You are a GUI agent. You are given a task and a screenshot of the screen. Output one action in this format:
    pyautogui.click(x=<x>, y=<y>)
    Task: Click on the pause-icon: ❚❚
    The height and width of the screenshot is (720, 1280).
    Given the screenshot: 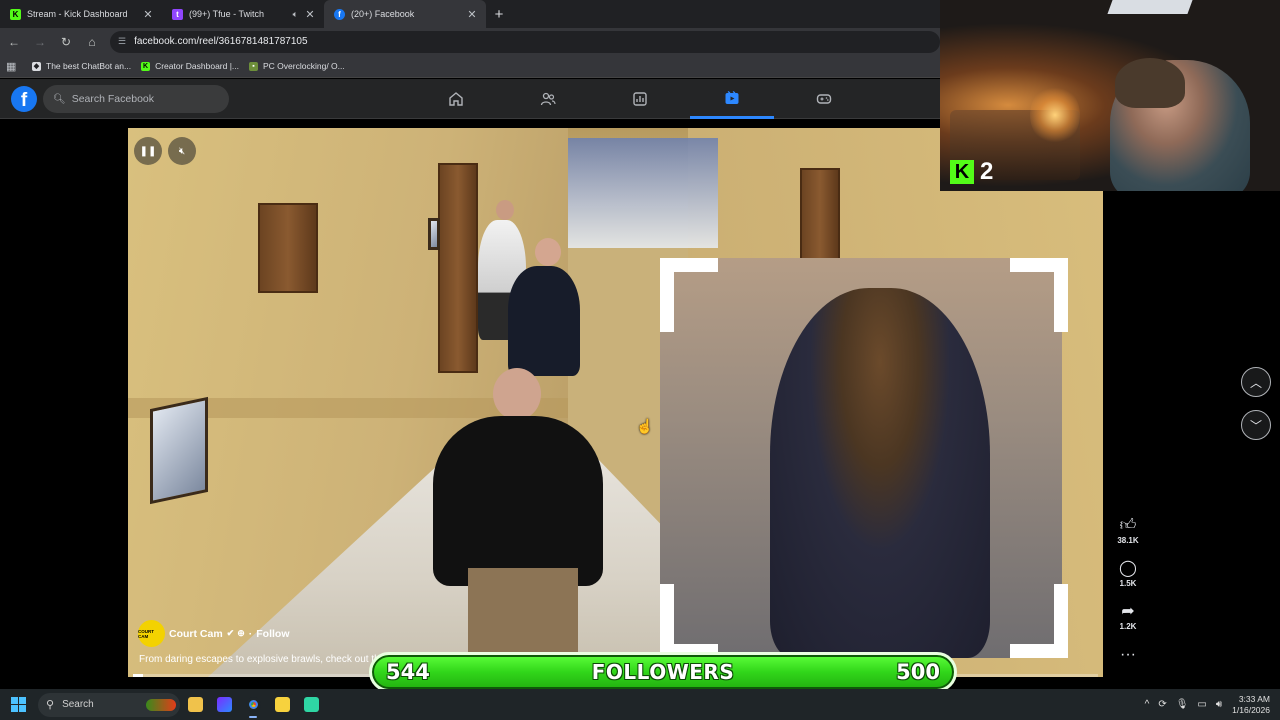 What is the action you would take?
    pyautogui.click(x=148, y=151)
    